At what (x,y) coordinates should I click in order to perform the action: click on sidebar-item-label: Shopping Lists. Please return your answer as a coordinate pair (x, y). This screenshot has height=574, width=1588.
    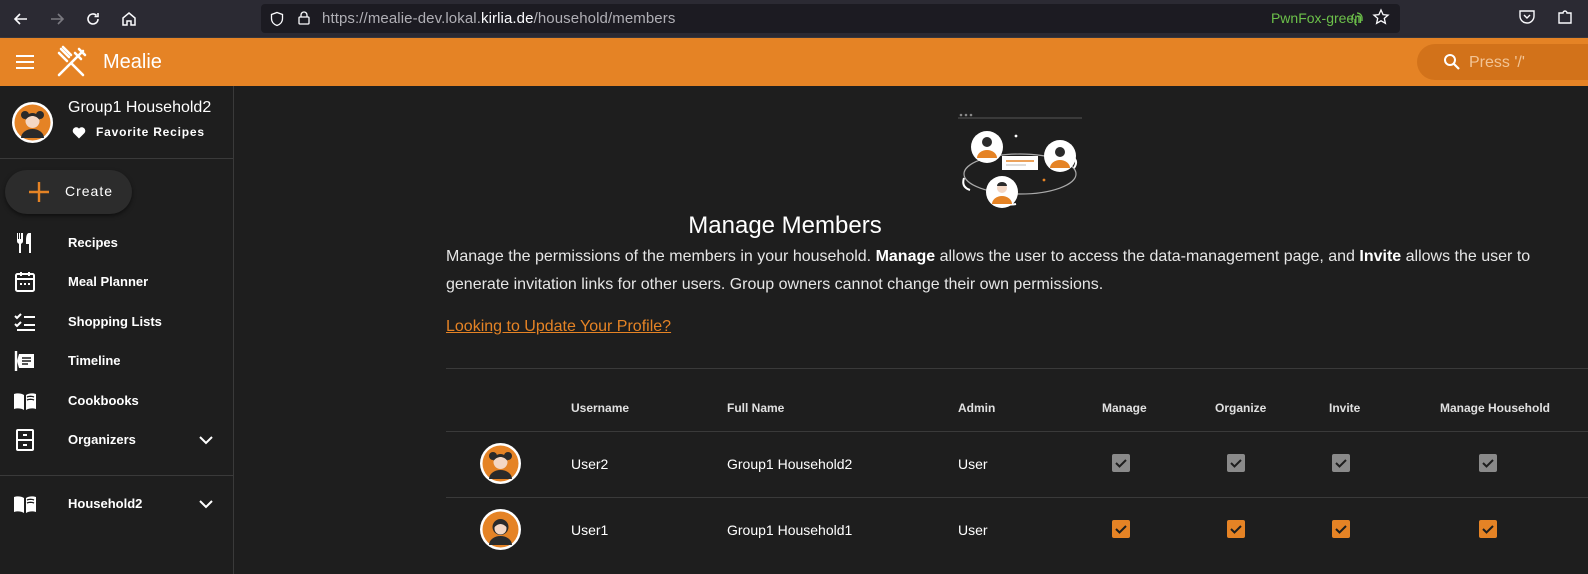
    Looking at the image, I should click on (115, 321).